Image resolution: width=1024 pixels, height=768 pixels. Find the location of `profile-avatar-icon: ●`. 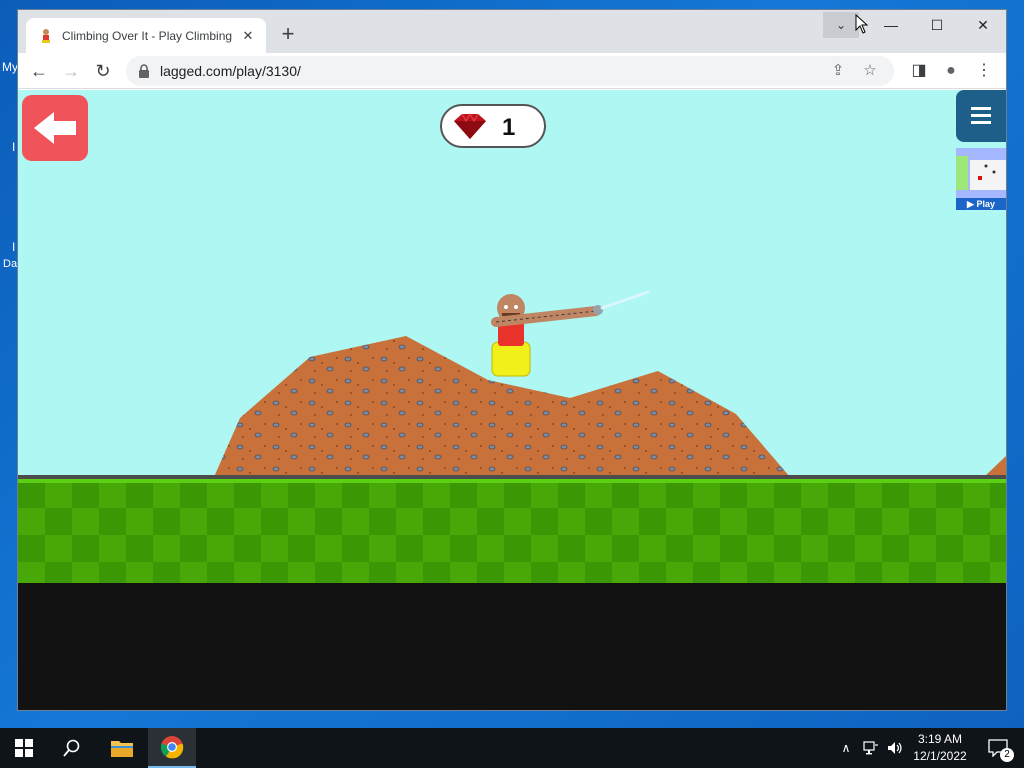

profile-avatar-icon: ● is located at coordinates (951, 71).